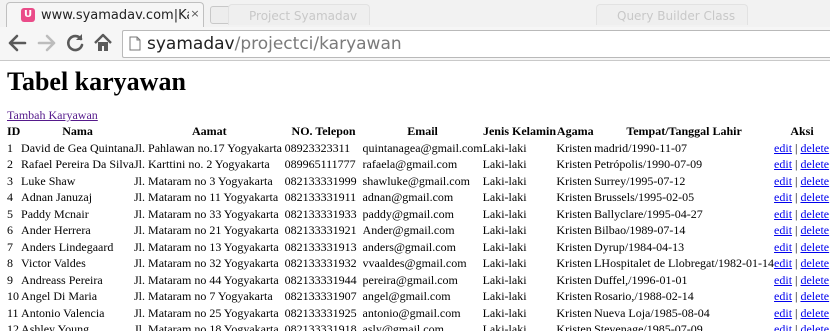  Describe the element at coordinates (135, 43) in the screenshot. I see `page-icon` at that location.